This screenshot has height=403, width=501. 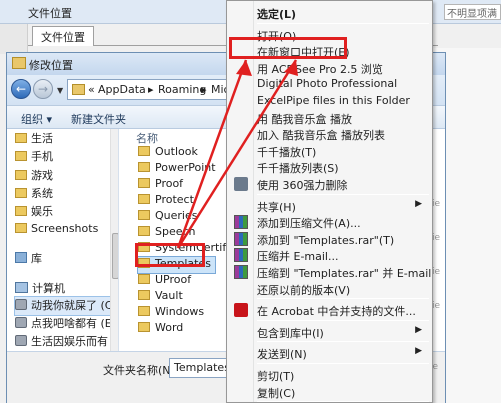 What do you see at coordinates (185, 167) in the screenshot?
I see `file-name: PowerPoint` at bounding box center [185, 167].